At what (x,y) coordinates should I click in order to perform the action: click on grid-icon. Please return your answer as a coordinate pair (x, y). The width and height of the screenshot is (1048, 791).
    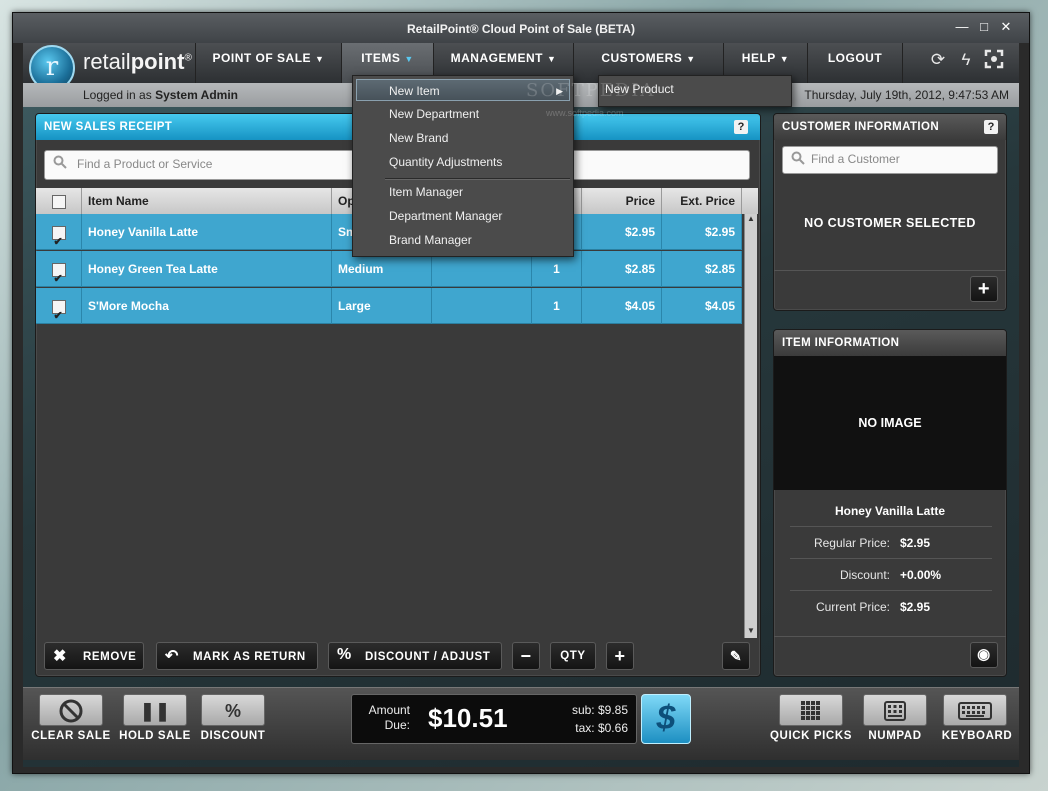
    Looking at the image, I should click on (810, 710).